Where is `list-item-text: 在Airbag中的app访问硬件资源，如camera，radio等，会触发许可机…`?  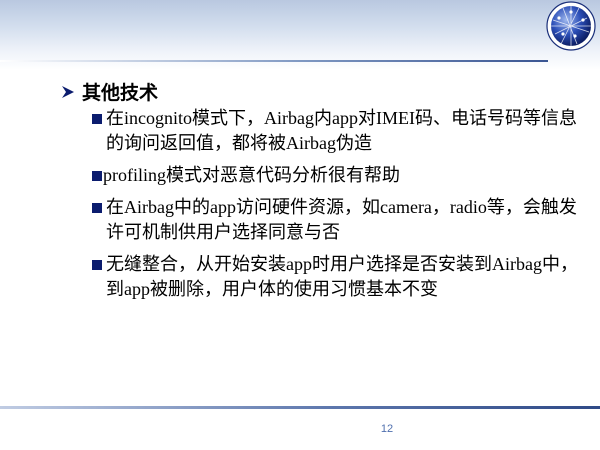
list-item-text: 在Airbag中的app访问硬件资源，如camera，radio等，会触发许可机… is located at coordinates (341, 219).